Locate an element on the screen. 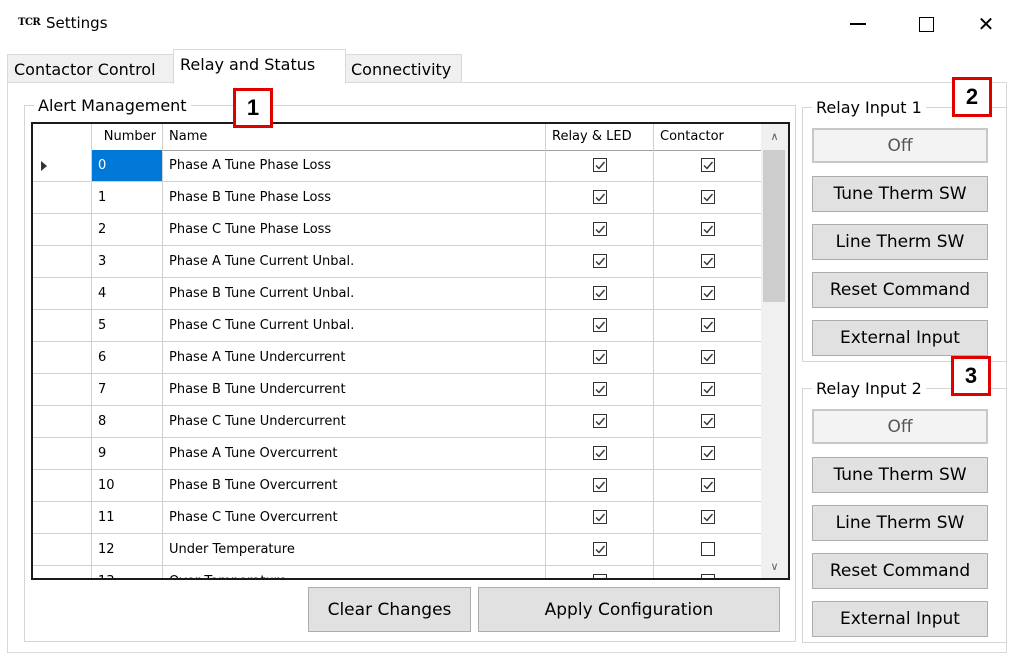 The height and width of the screenshot is (662, 1014). clear-changes-button: Clear Changes is located at coordinates (389, 609).